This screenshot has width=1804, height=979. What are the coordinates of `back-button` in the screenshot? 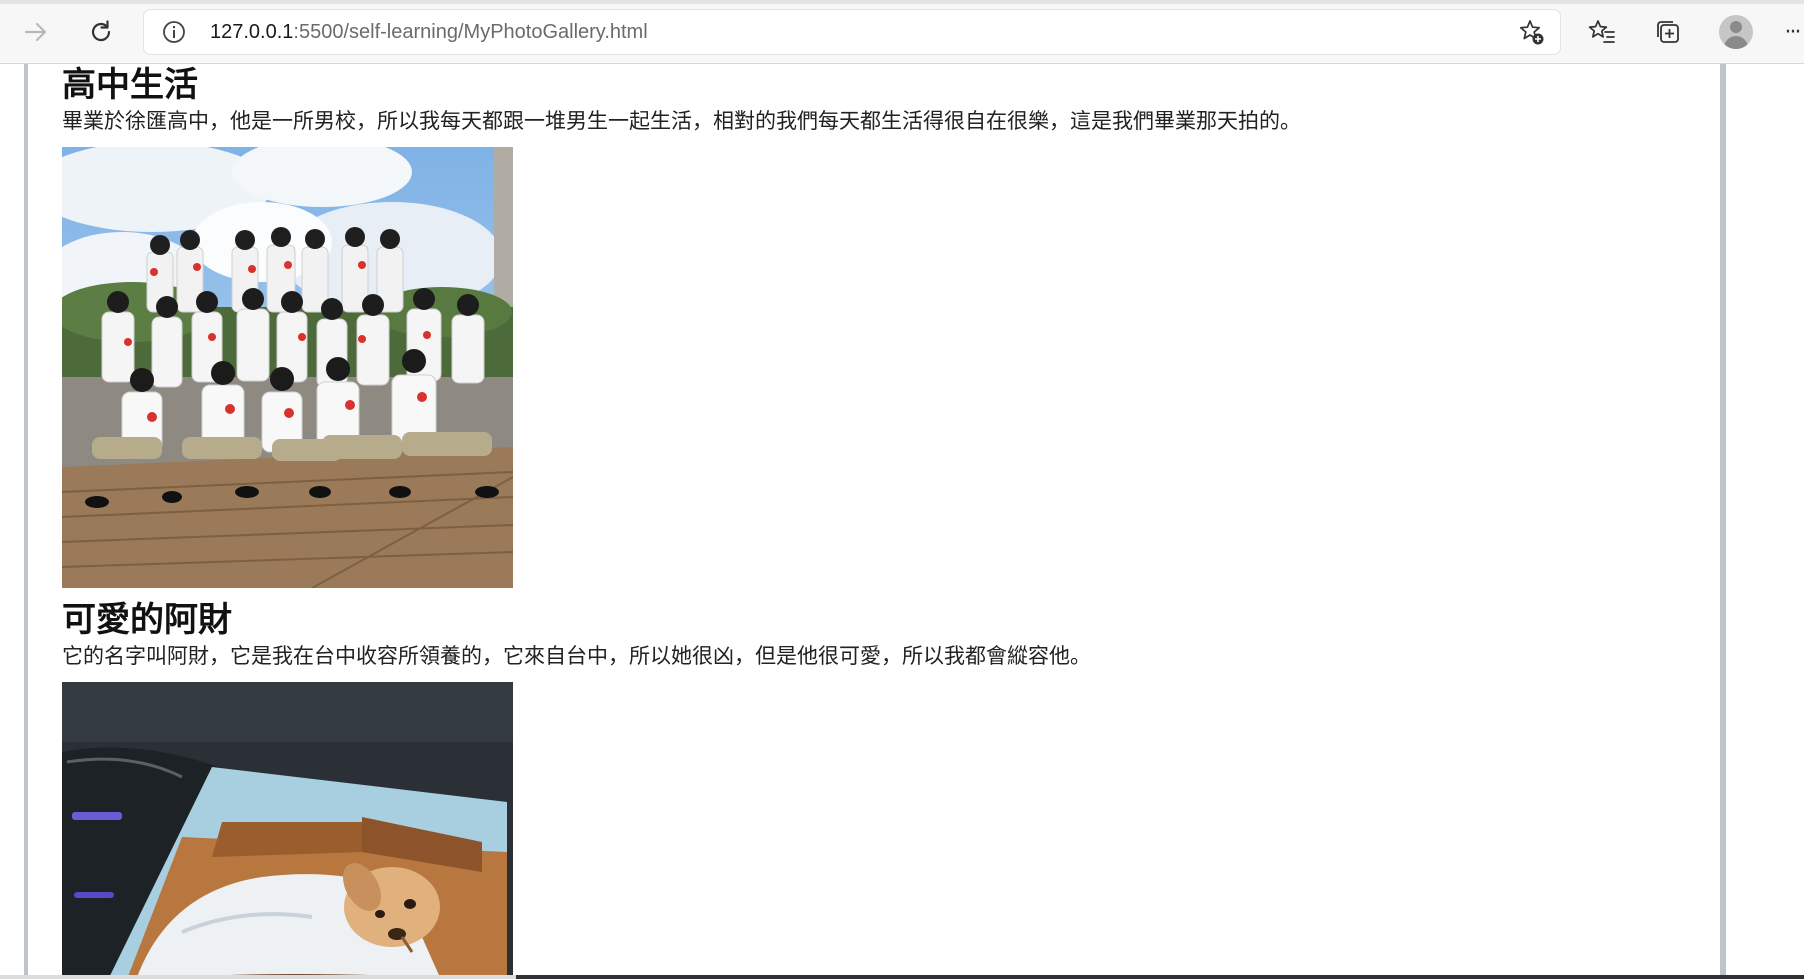 It's located at (36, 32).